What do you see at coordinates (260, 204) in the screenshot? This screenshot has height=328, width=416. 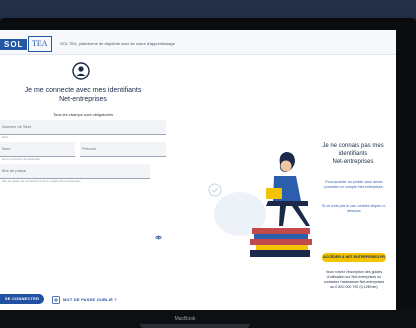 I see `reading-illustration` at bounding box center [260, 204].